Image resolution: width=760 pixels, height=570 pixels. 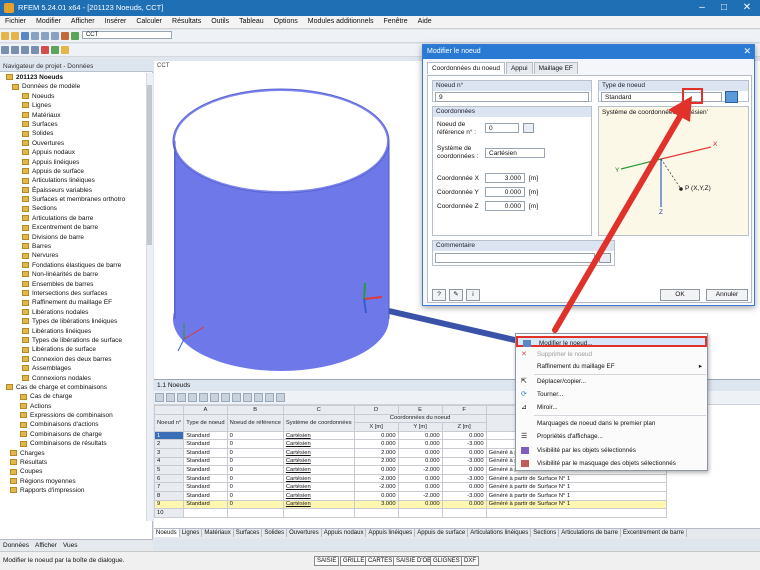 I want to click on sheet-tab: Appuis de surface, so click(x=442, y=533).